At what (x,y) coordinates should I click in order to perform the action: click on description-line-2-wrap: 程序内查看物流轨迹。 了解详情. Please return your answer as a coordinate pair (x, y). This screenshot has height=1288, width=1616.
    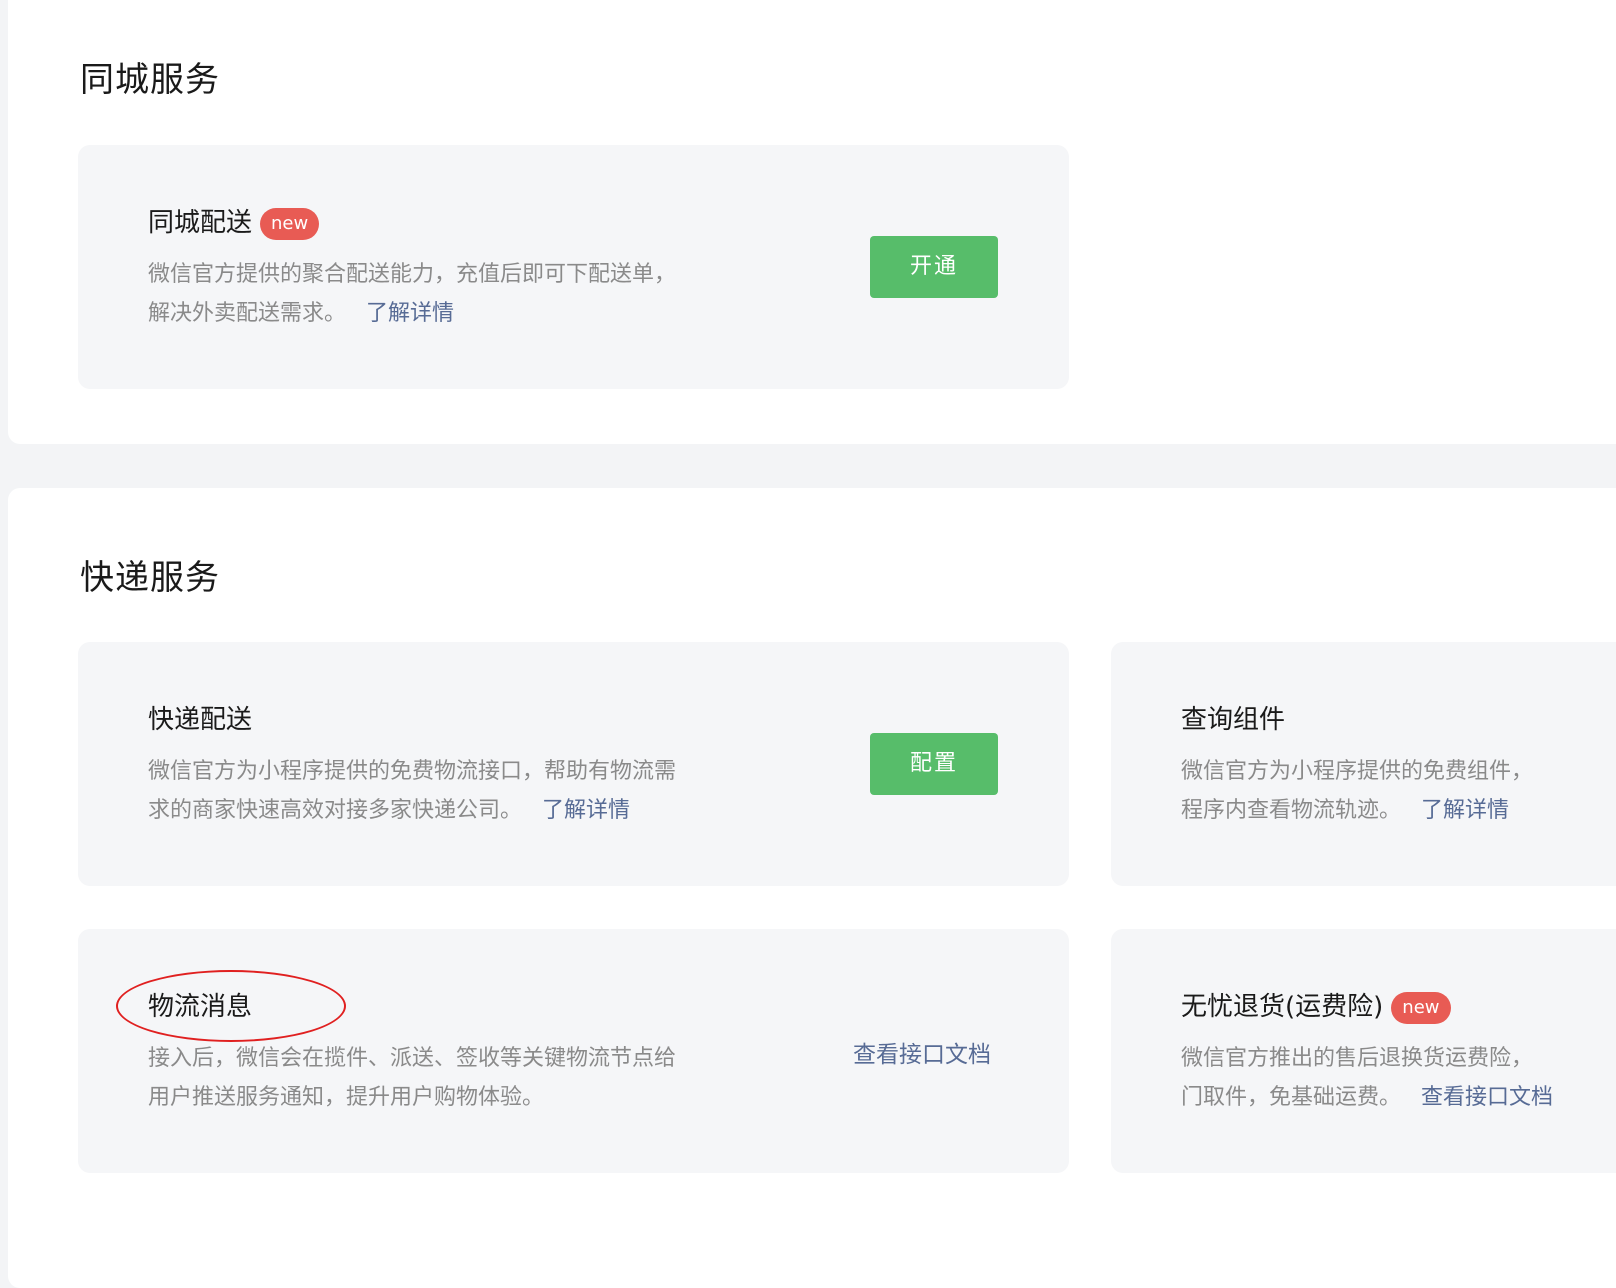
    Looking at the image, I should click on (1357, 810).